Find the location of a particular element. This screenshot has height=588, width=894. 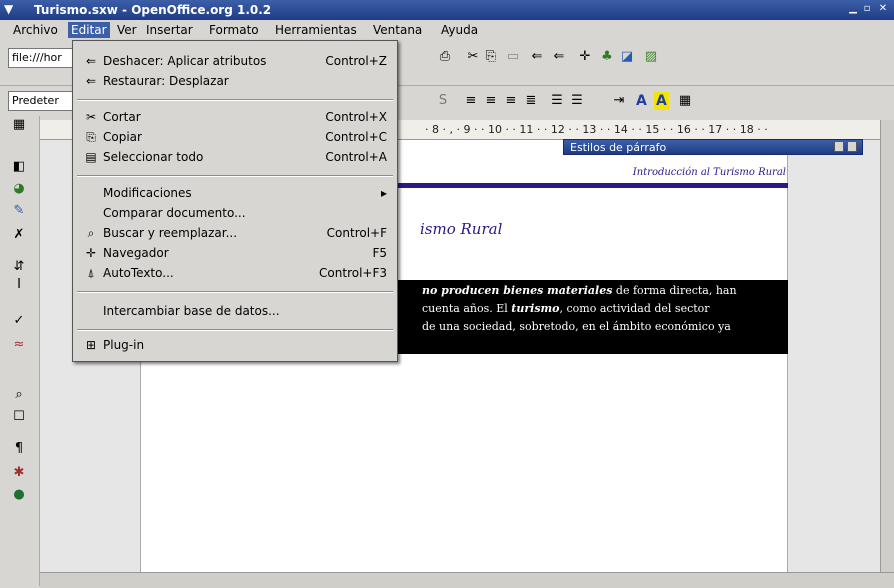

align-center-icon: ≡ is located at coordinates (491, 101).